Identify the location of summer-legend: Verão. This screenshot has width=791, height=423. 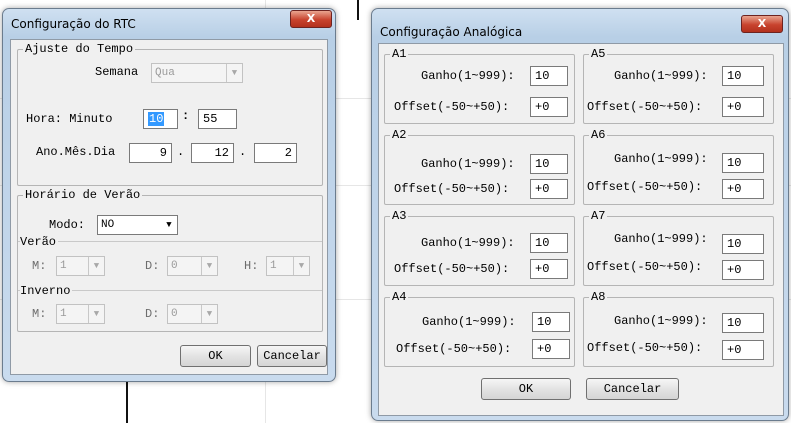
(39, 242).